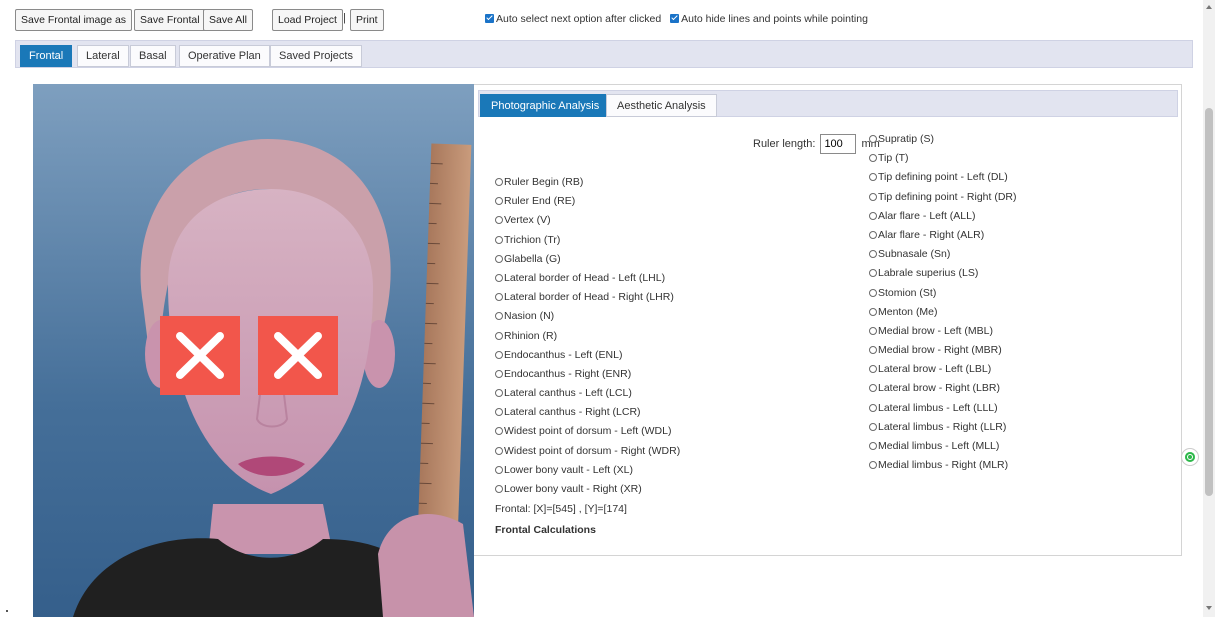 The height and width of the screenshot is (617, 1215). Describe the element at coordinates (587, 297) in the screenshot. I see `point-option-lateral-border-of-head-right-lhr: Lateral border of Head - Right (LHR)` at that location.